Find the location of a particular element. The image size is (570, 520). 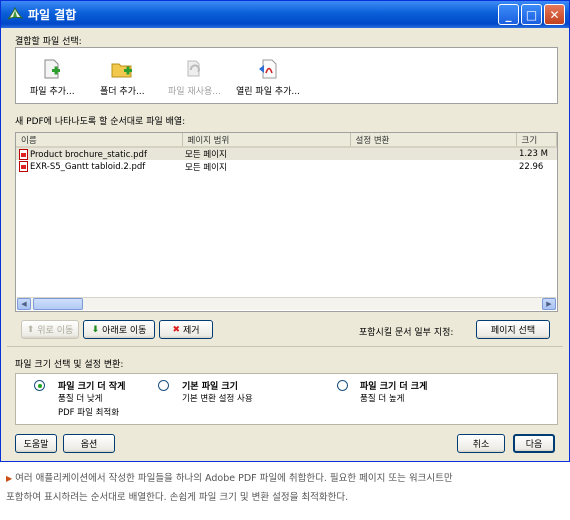

file-size-label: 파일 크기 선택 및 설정 변환: is located at coordinates (69, 365).